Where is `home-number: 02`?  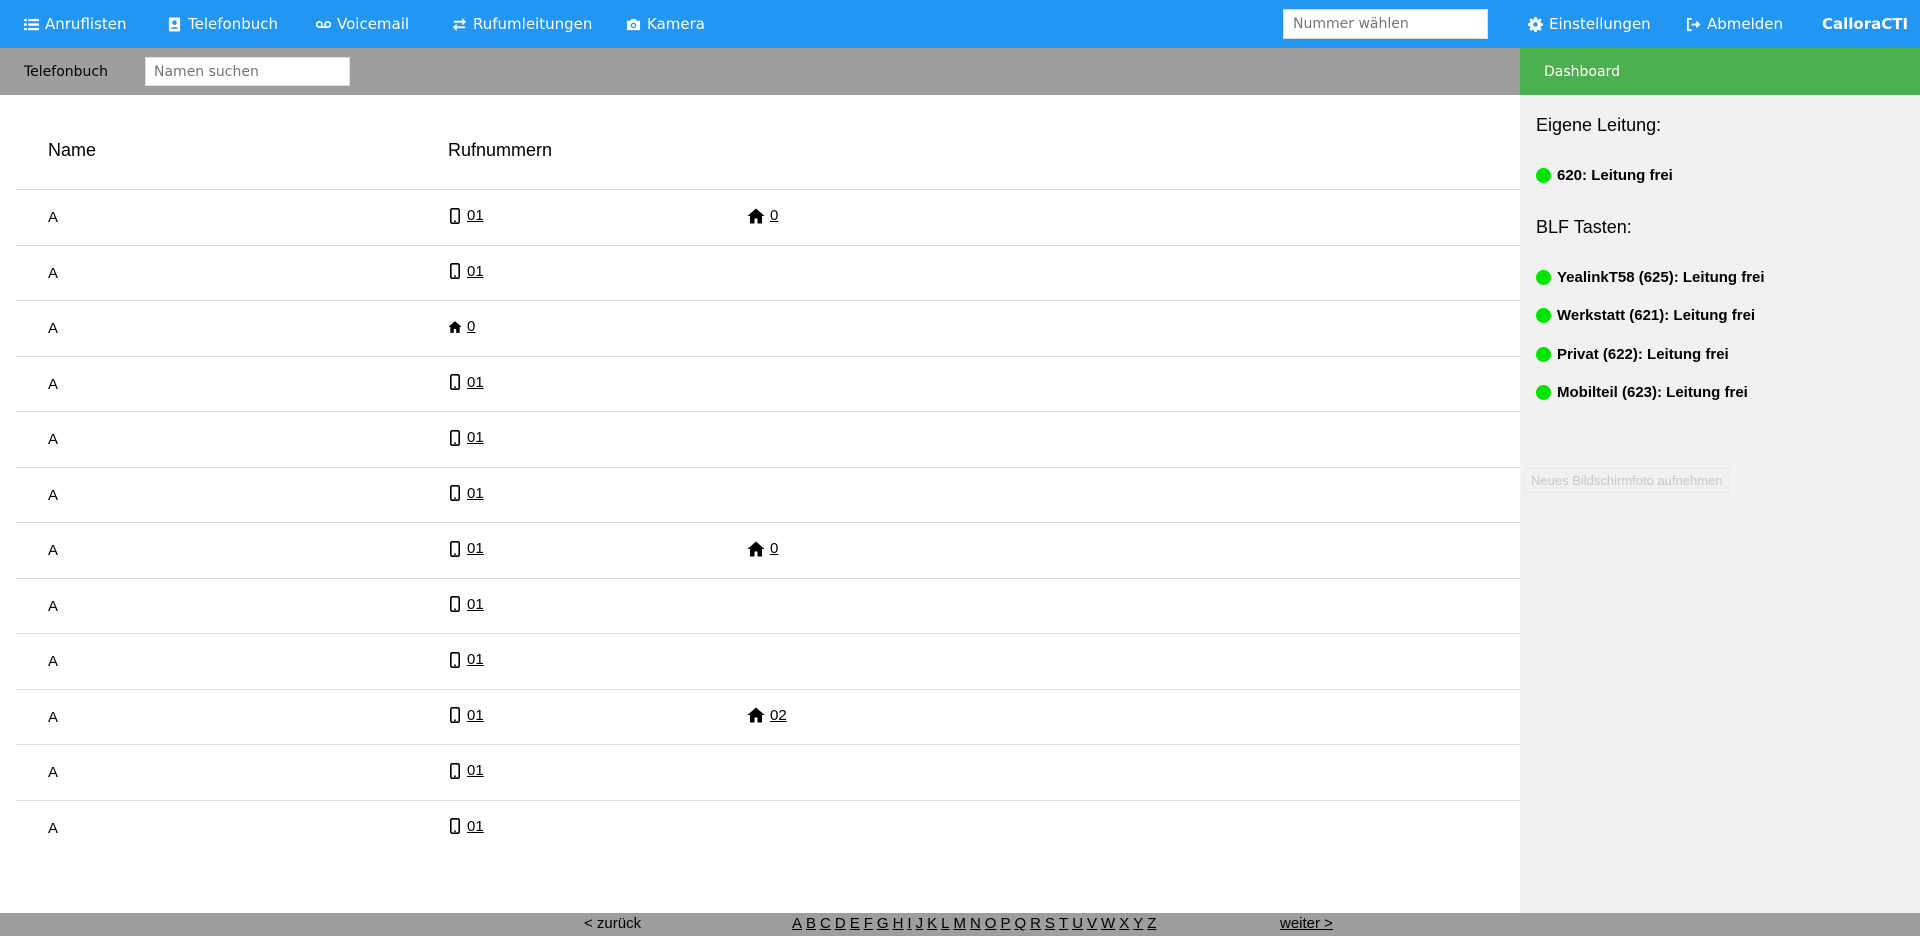
home-number: 02 is located at coordinates (767, 715).